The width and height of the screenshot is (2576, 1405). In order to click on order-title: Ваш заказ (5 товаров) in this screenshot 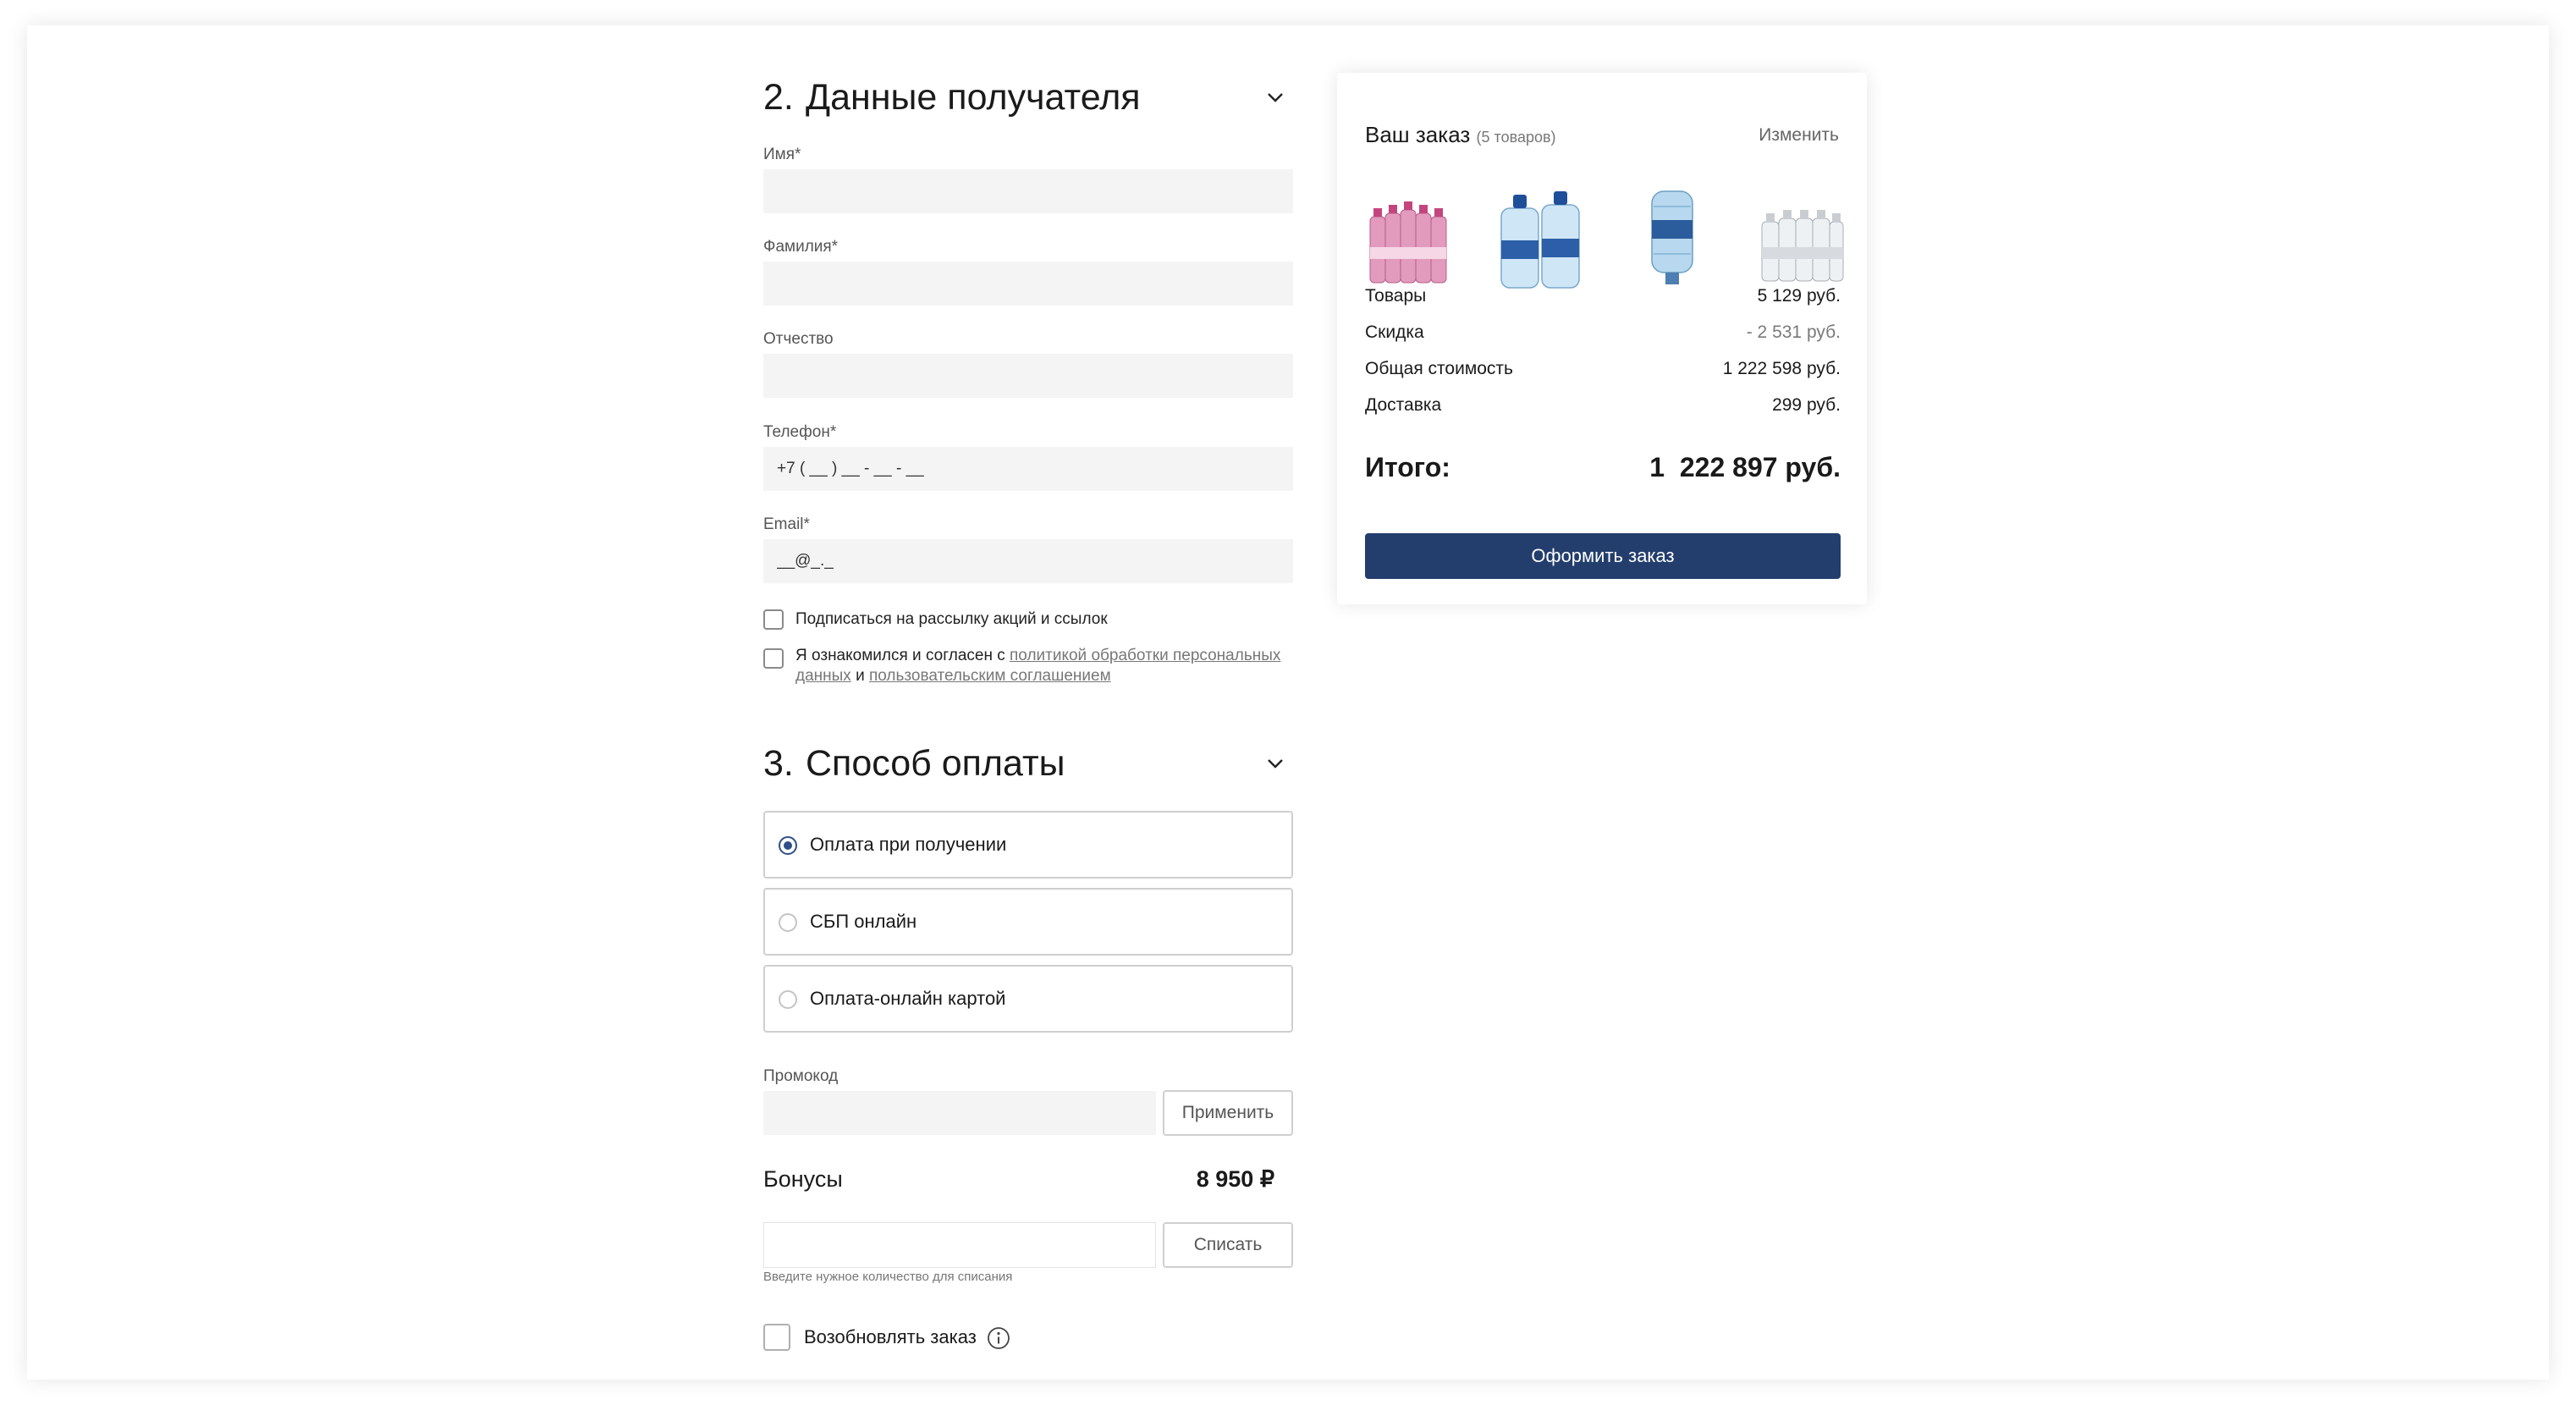, I will do `click(1460, 135)`.